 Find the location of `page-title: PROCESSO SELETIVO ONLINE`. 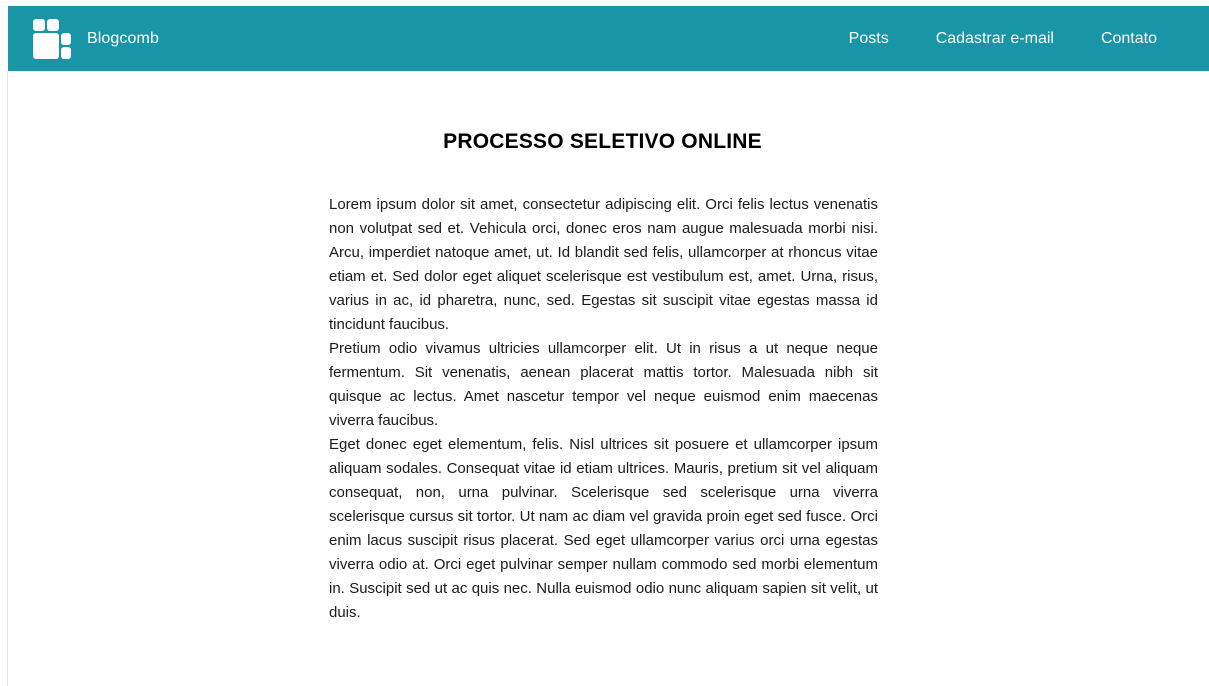

page-title: PROCESSO SELETIVO ONLINE is located at coordinates (602, 141).